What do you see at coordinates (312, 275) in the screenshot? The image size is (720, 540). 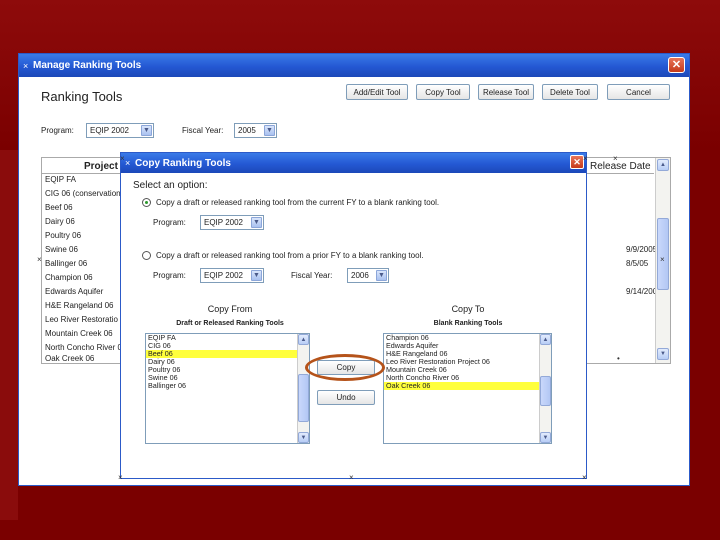 I see `option2-fiscal-year-label: Fiscal Year:` at bounding box center [312, 275].